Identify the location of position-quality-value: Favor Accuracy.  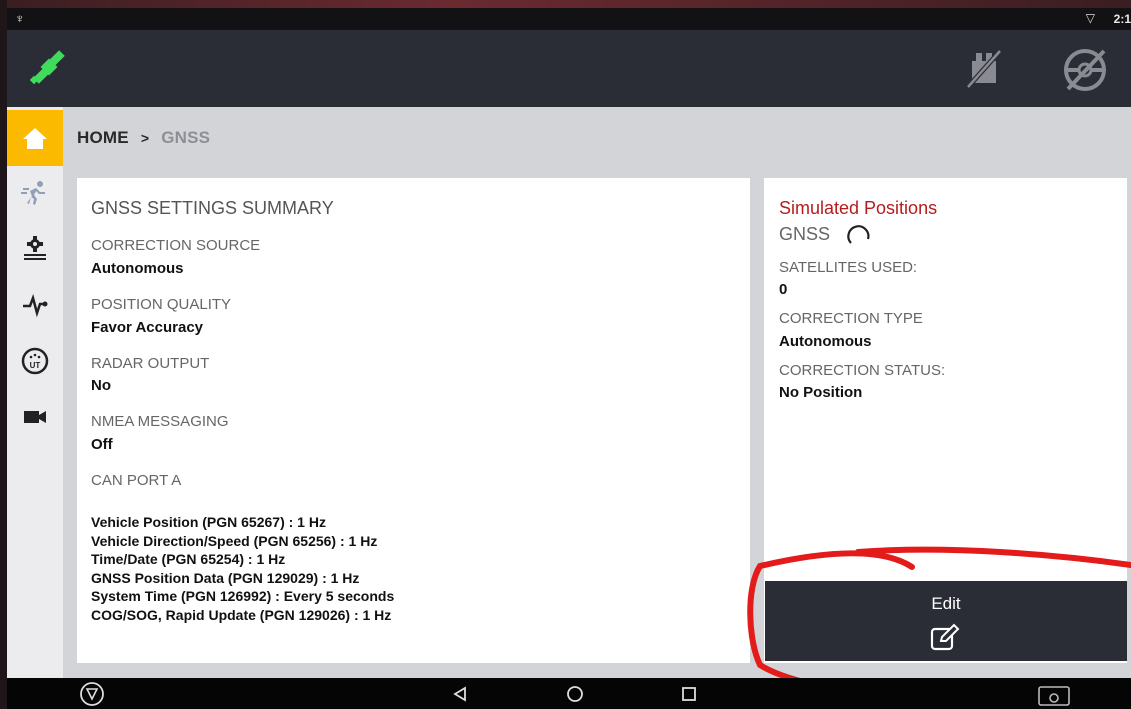
(147, 327).